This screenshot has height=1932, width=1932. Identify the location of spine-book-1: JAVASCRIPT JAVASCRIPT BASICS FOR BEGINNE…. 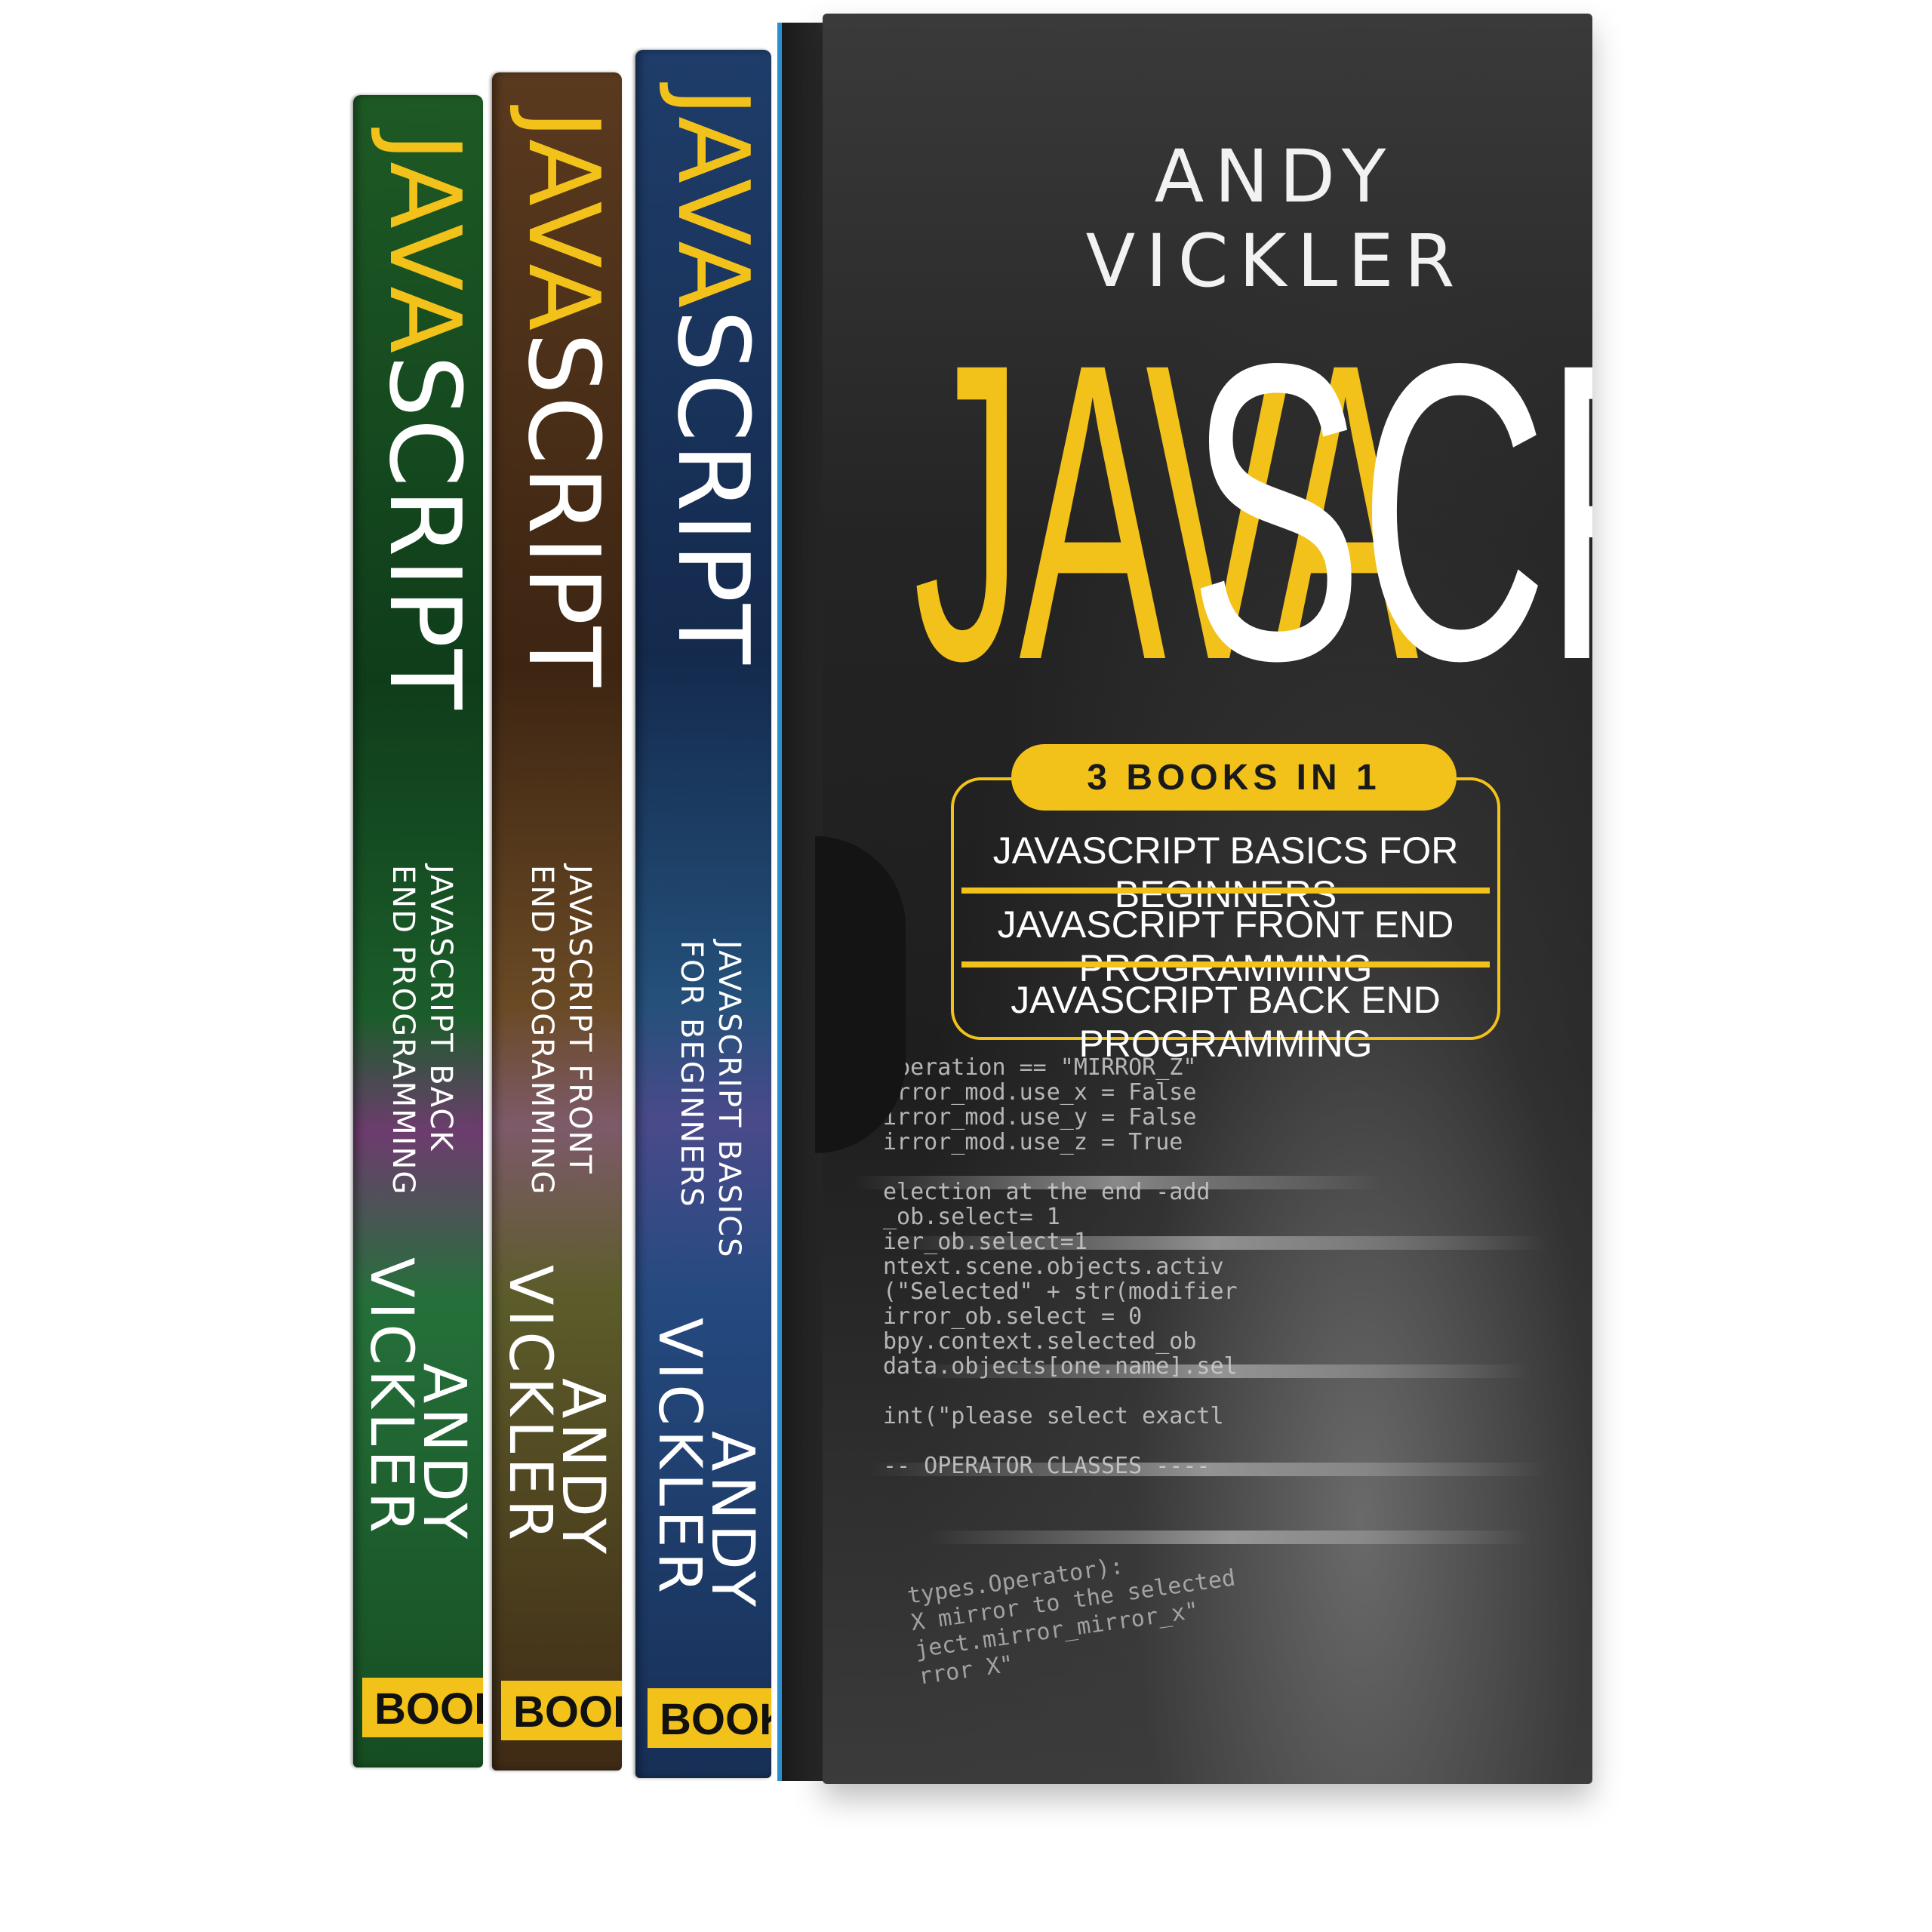
(703, 914).